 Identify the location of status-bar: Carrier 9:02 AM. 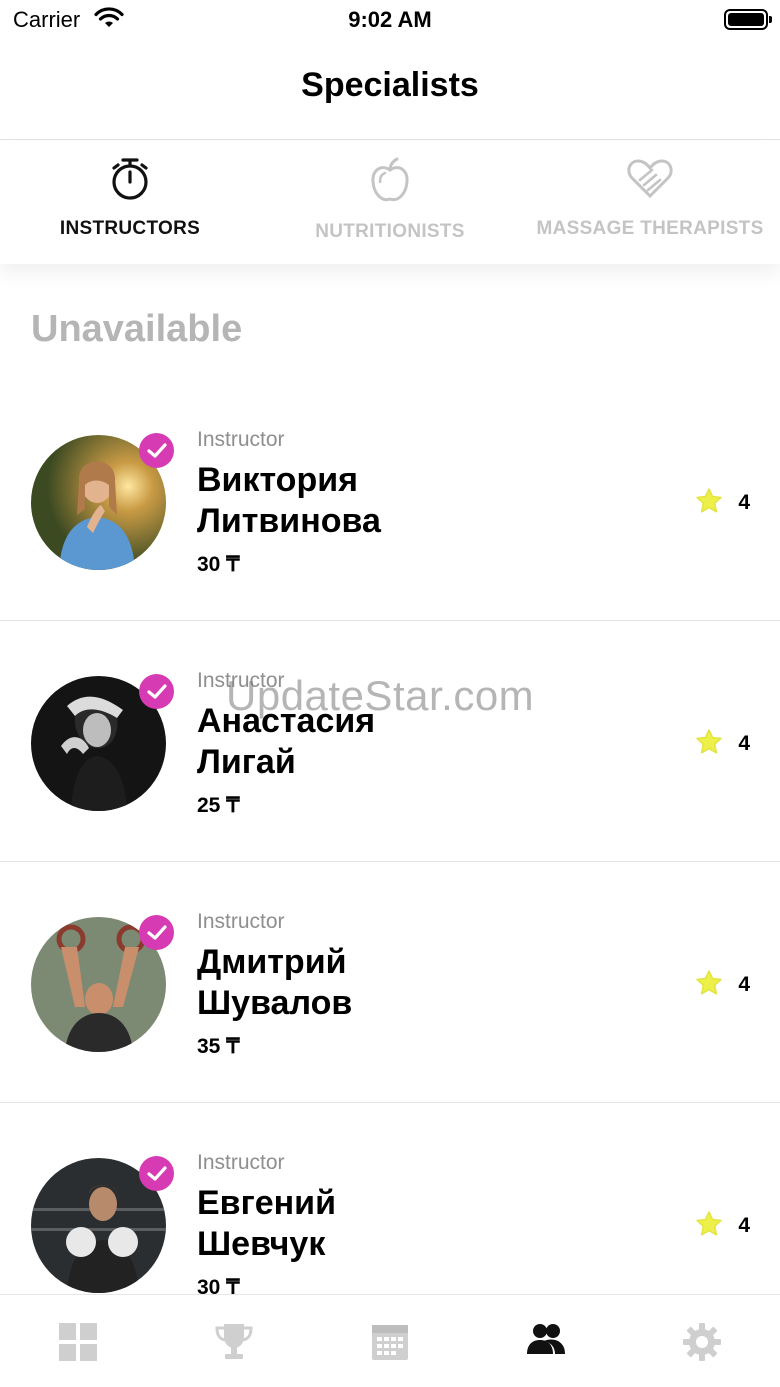
(390, 20).